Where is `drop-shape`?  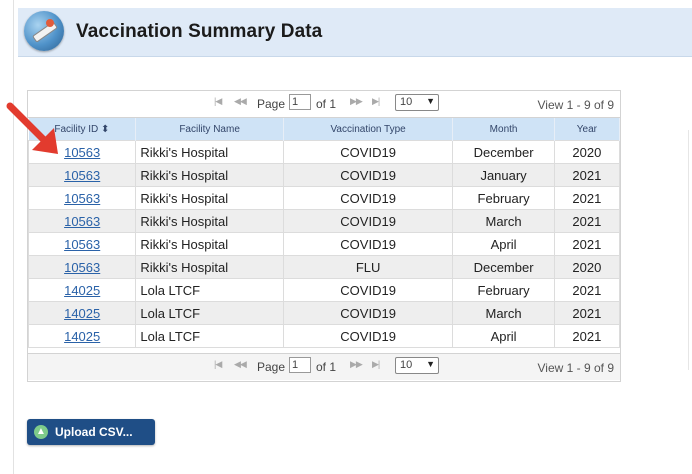
drop-shape is located at coordinates (50, 23).